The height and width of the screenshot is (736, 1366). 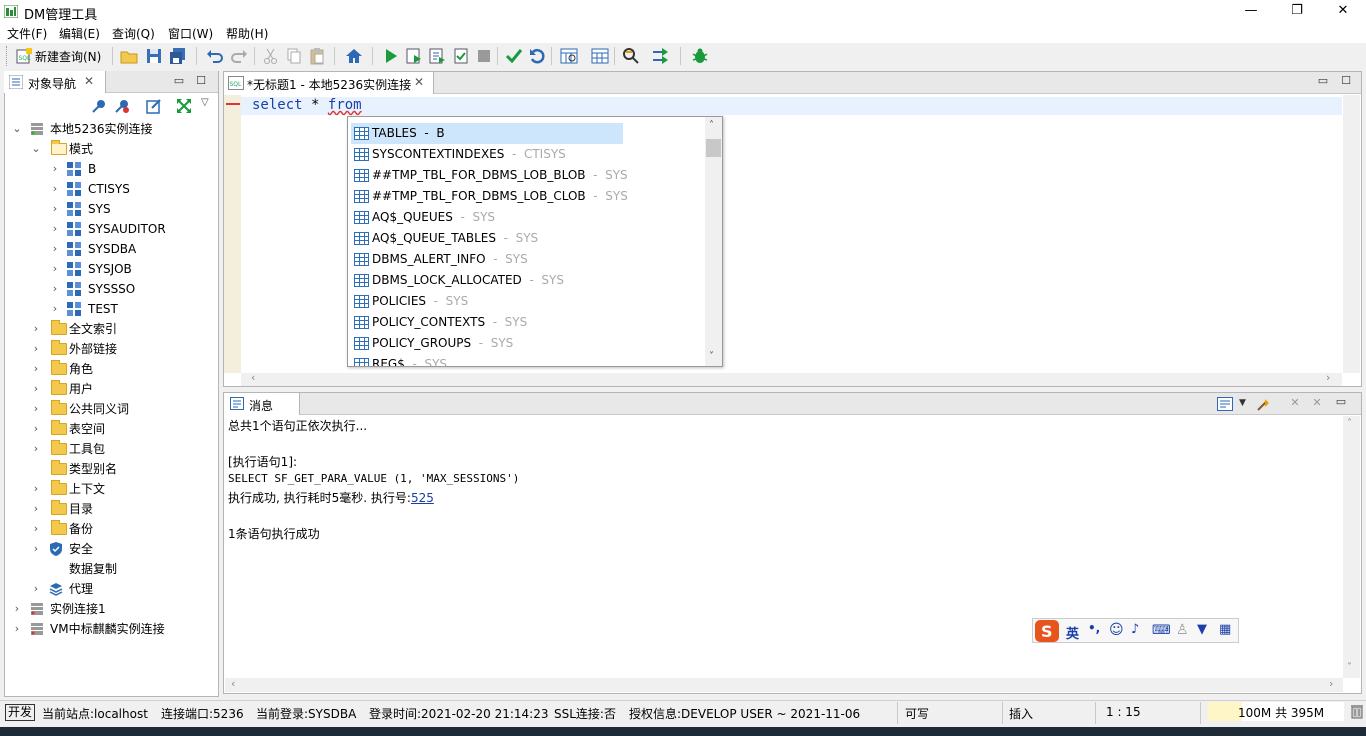 I want to click on remove-all-icon: ✕, so click(x=1317, y=403).